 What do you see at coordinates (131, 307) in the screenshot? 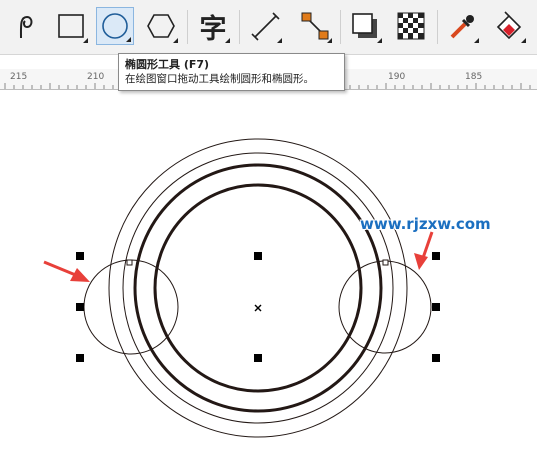
I see `left-small-circle` at bounding box center [131, 307].